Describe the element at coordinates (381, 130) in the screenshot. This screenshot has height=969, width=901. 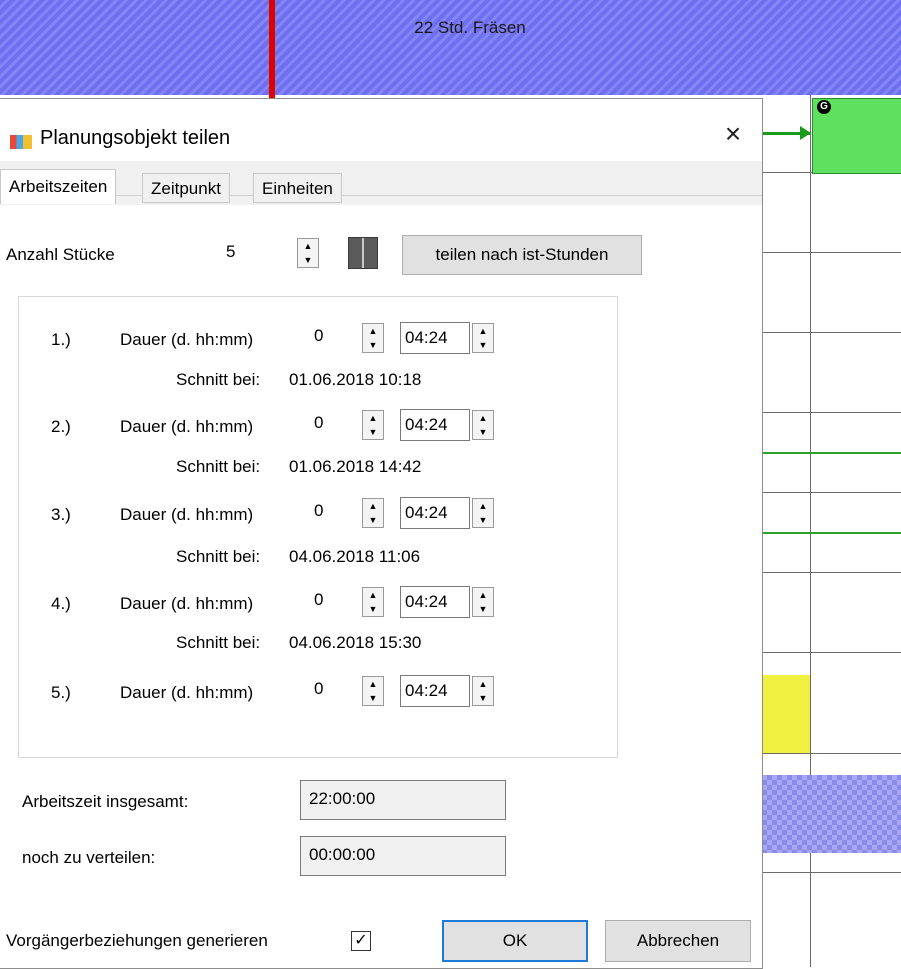
I see `dialog-titlebar: Planungsobjekt teilen ×` at that location.